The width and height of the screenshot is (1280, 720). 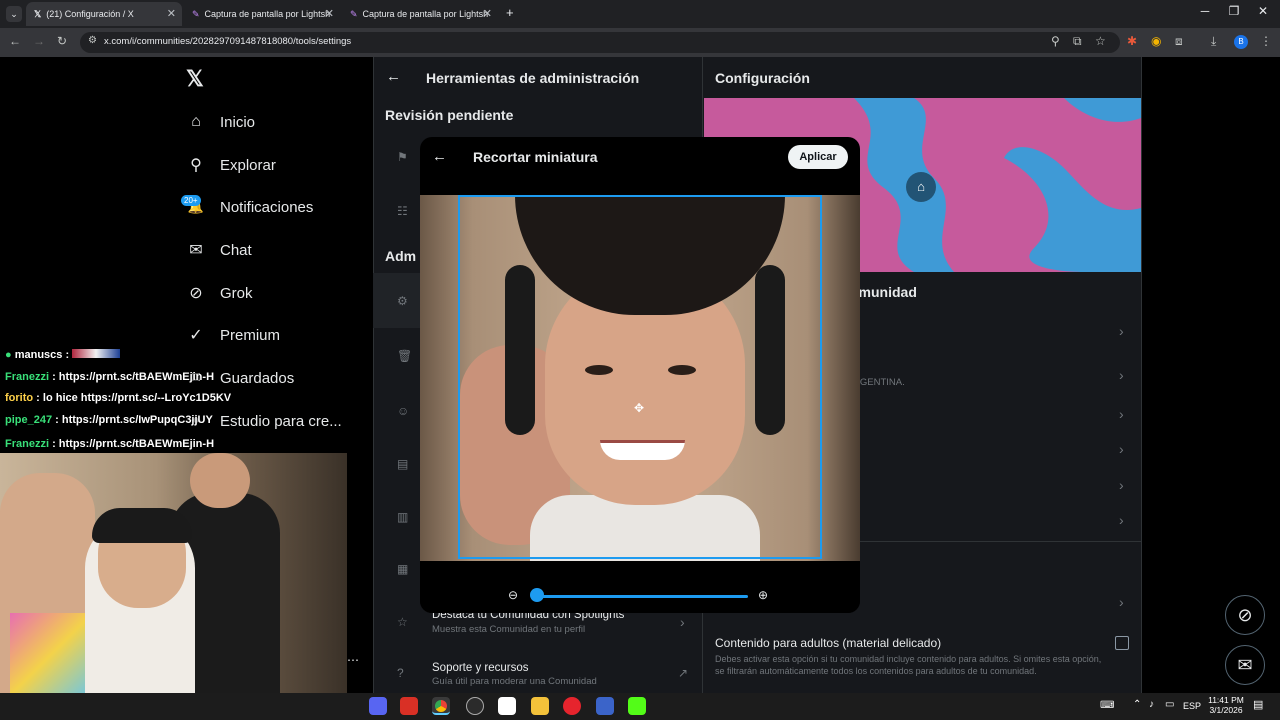 I want to click on apply-button: Aplicar, so click(x=818, y=157).